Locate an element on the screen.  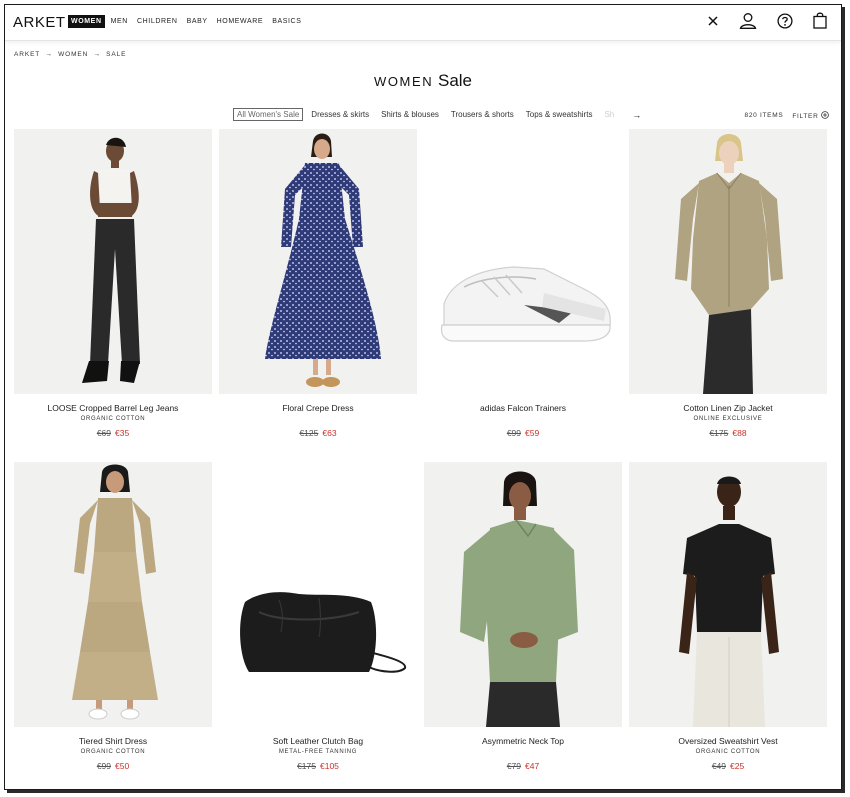
filter-chip-dresses: Dresses & skirts is located at coordinates (340, 114).